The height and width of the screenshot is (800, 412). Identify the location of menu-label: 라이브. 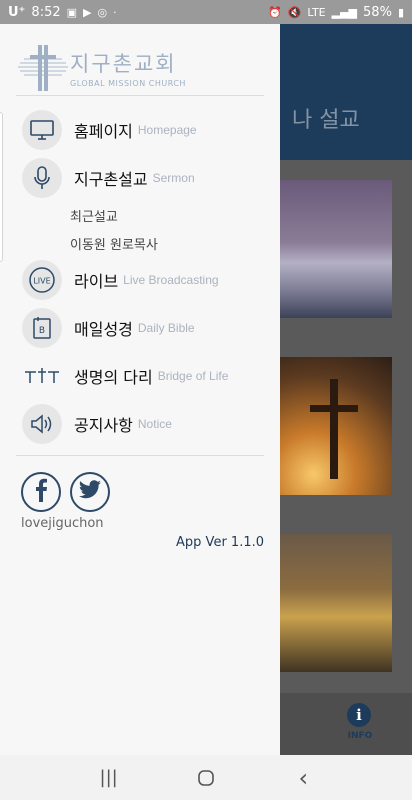
(96, 281).